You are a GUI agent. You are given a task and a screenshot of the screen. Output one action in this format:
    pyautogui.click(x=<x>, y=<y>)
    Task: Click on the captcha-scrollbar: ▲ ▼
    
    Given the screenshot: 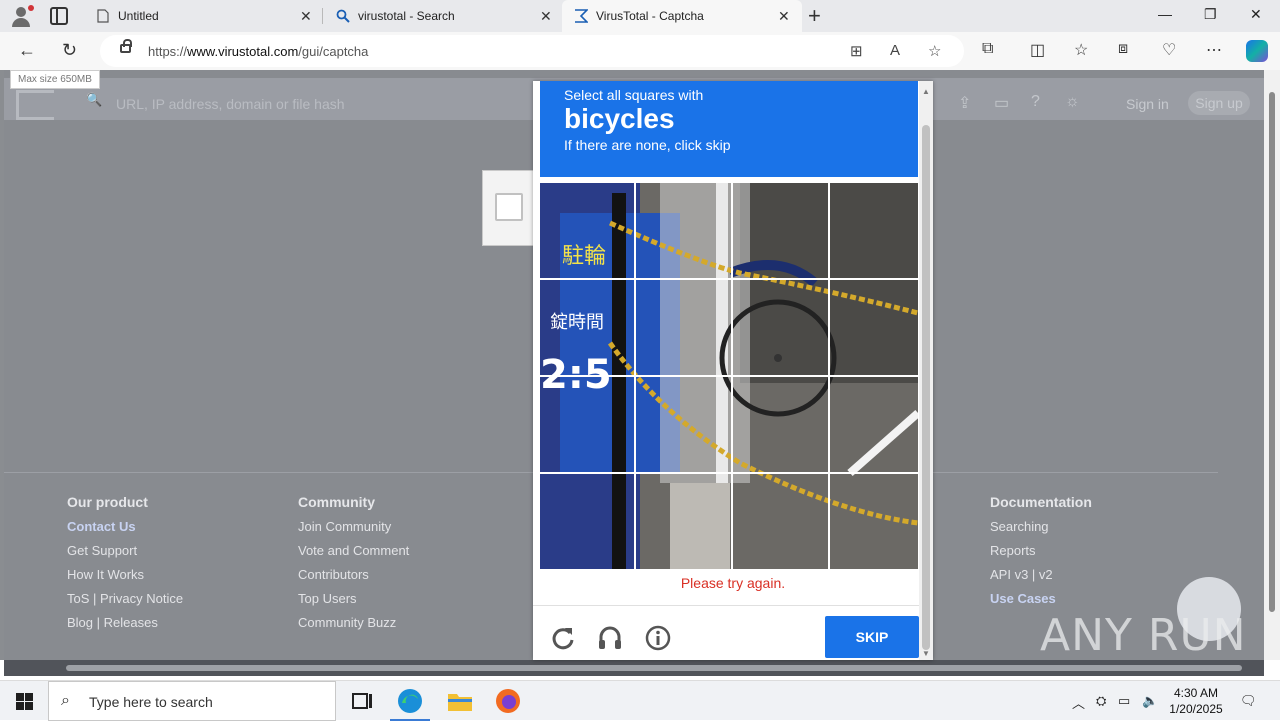 What is the action you would take?
    pyautogui.click(x=926, y=370)
    